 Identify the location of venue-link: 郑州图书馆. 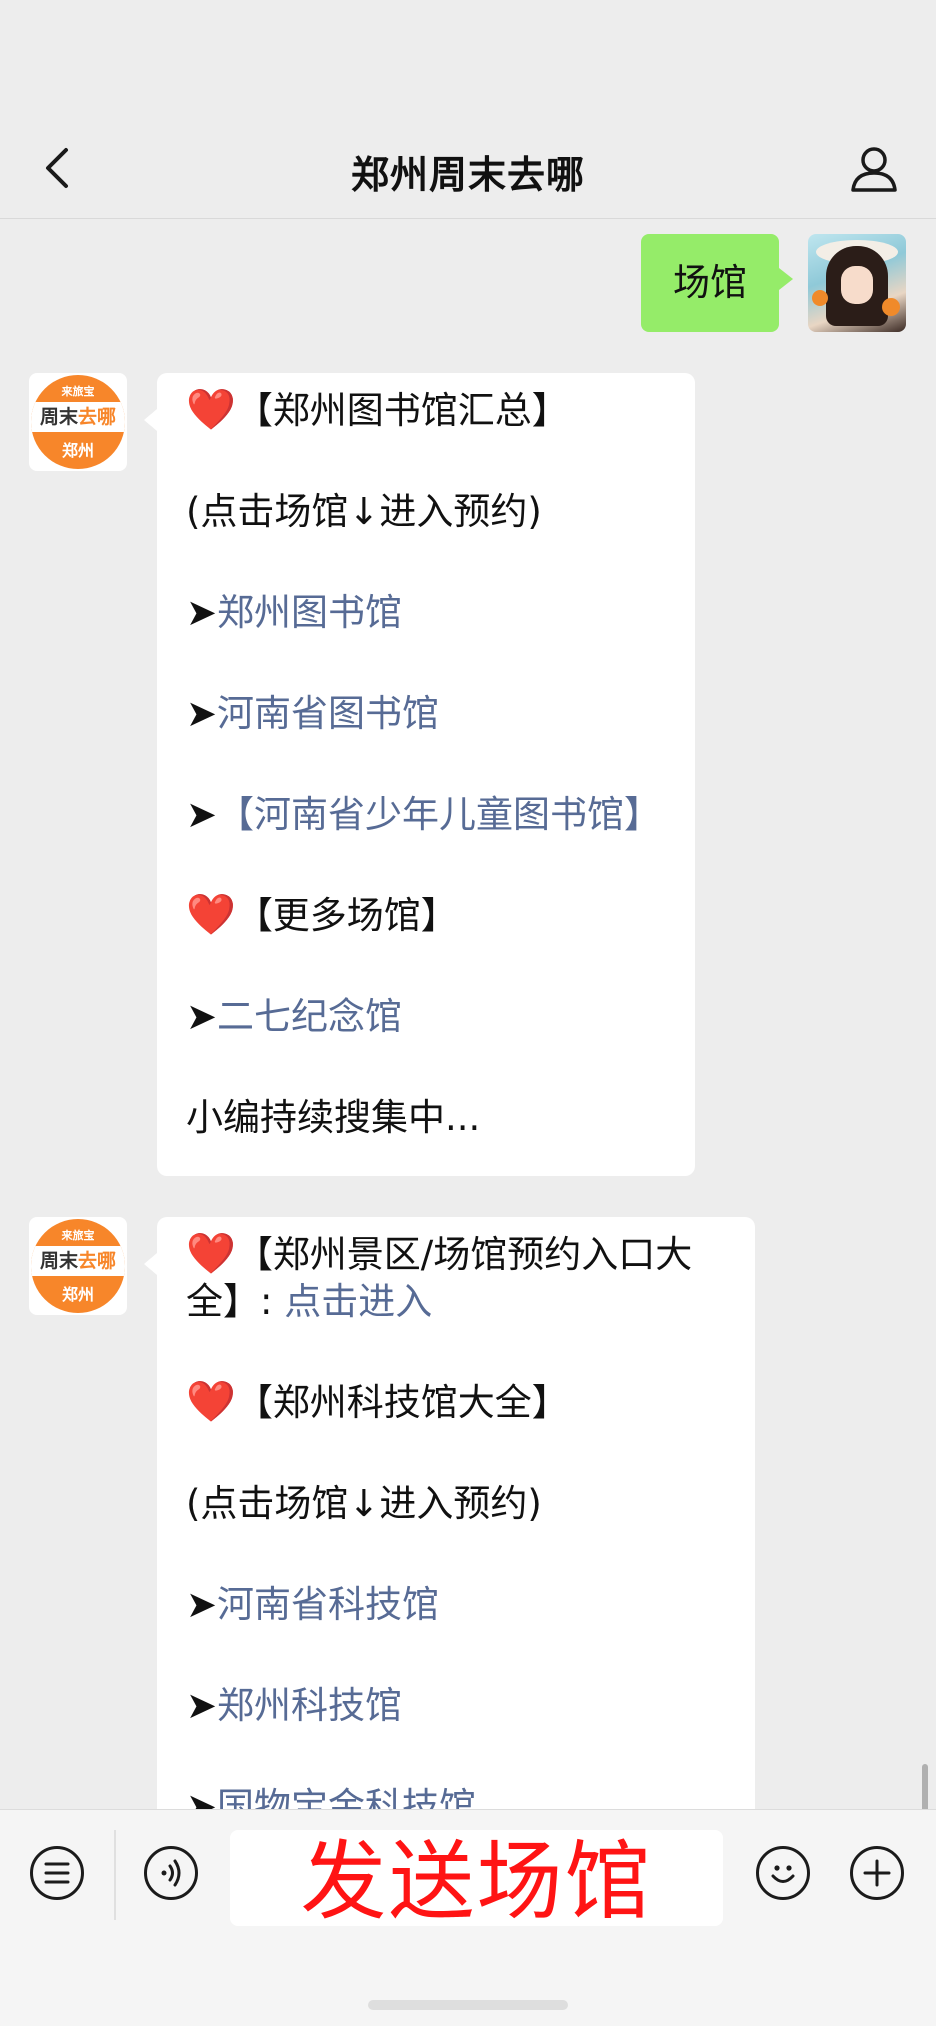
(309, 612).